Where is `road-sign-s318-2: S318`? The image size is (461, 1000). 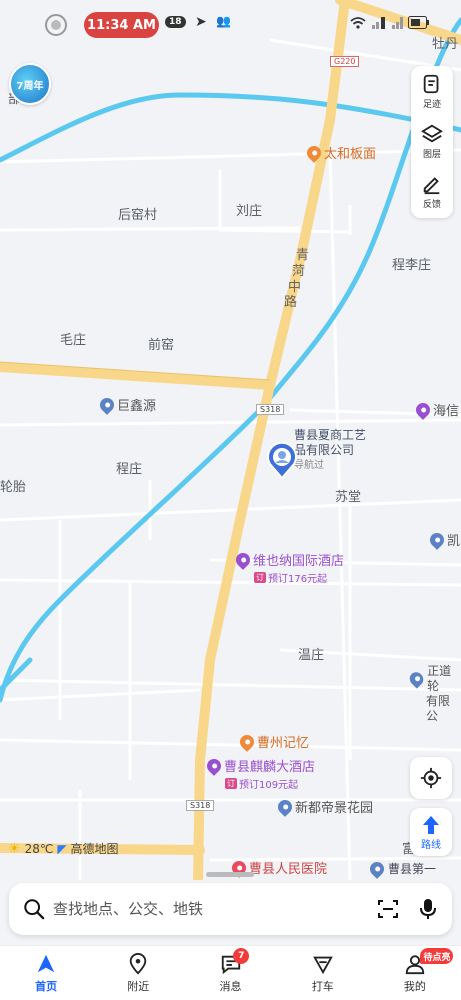
road-sign-s318-2: S318 is located at coordinates (200, 805).